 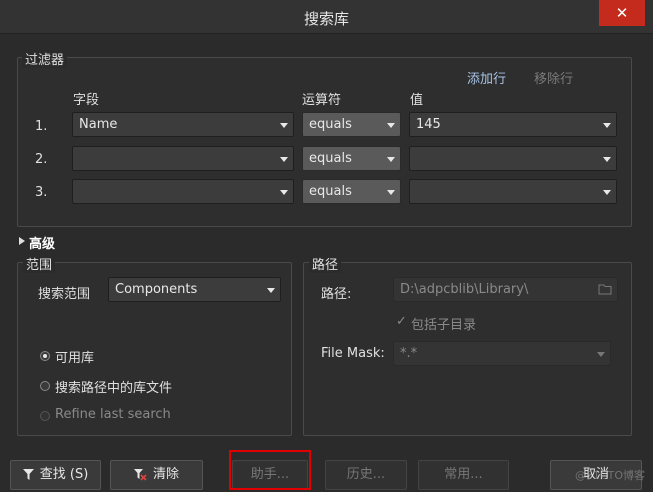 I want to click on refine-last-search-radio, so click(x=45, y=416).